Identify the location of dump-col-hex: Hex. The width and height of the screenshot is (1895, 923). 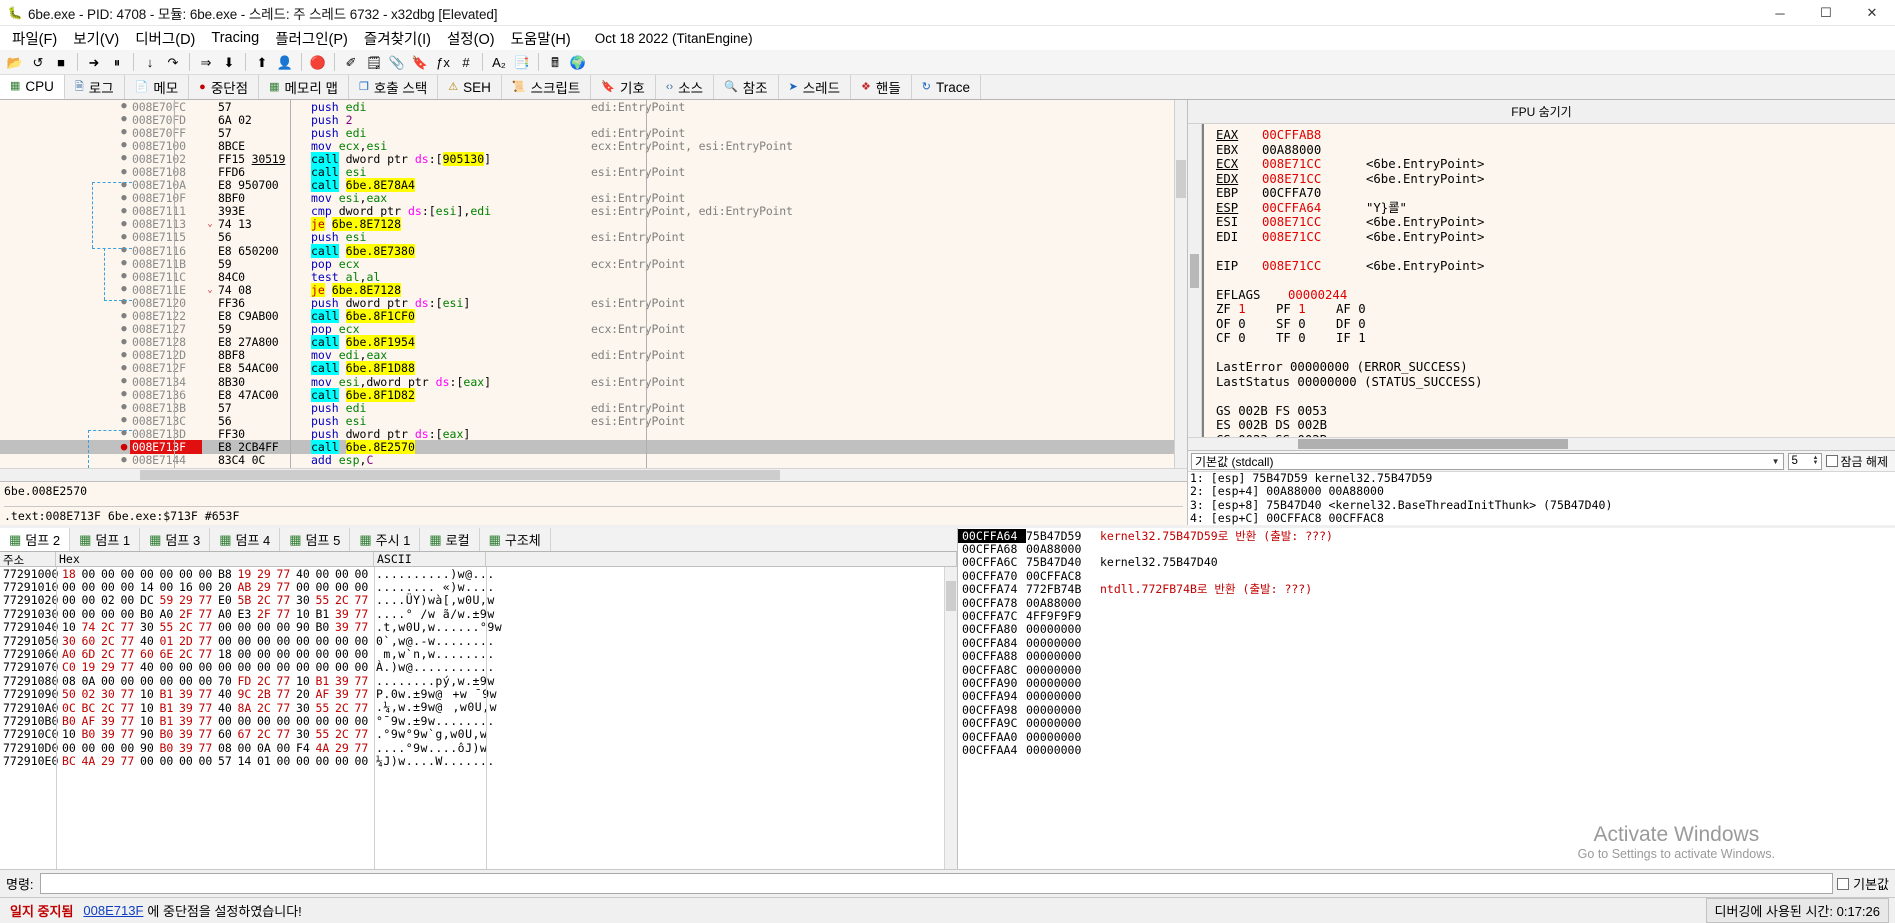
(215, 559).